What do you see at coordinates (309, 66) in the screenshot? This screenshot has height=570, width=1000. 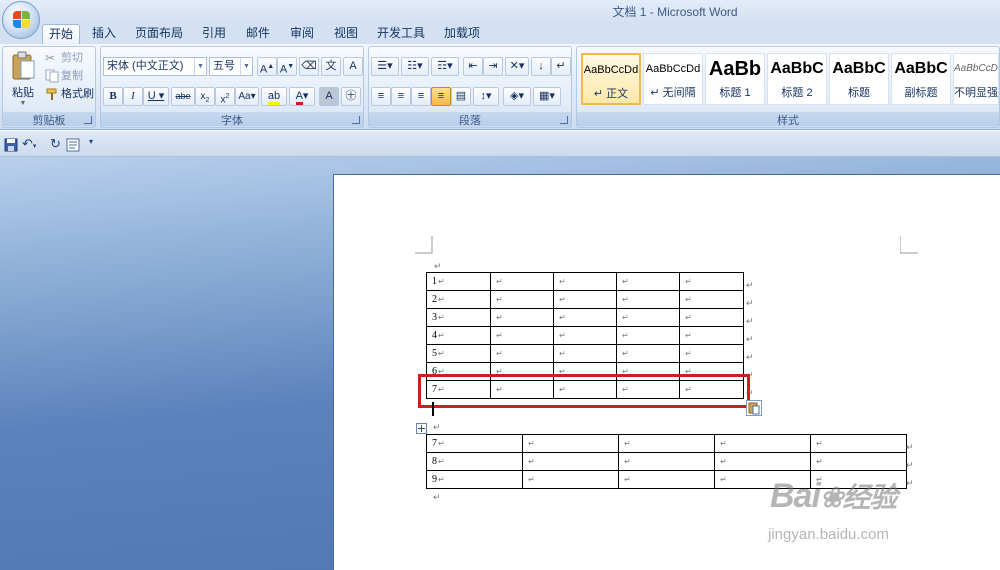 I see `clear-format-icon: ⌫` at bounding box center [309, 66].